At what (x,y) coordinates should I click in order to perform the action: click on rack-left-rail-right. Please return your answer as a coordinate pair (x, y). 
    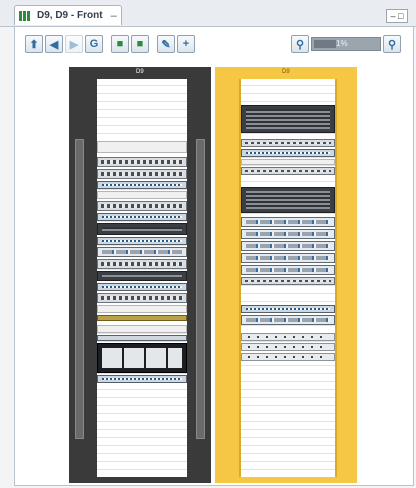
    Looking at the image, I should click on (200, 289).